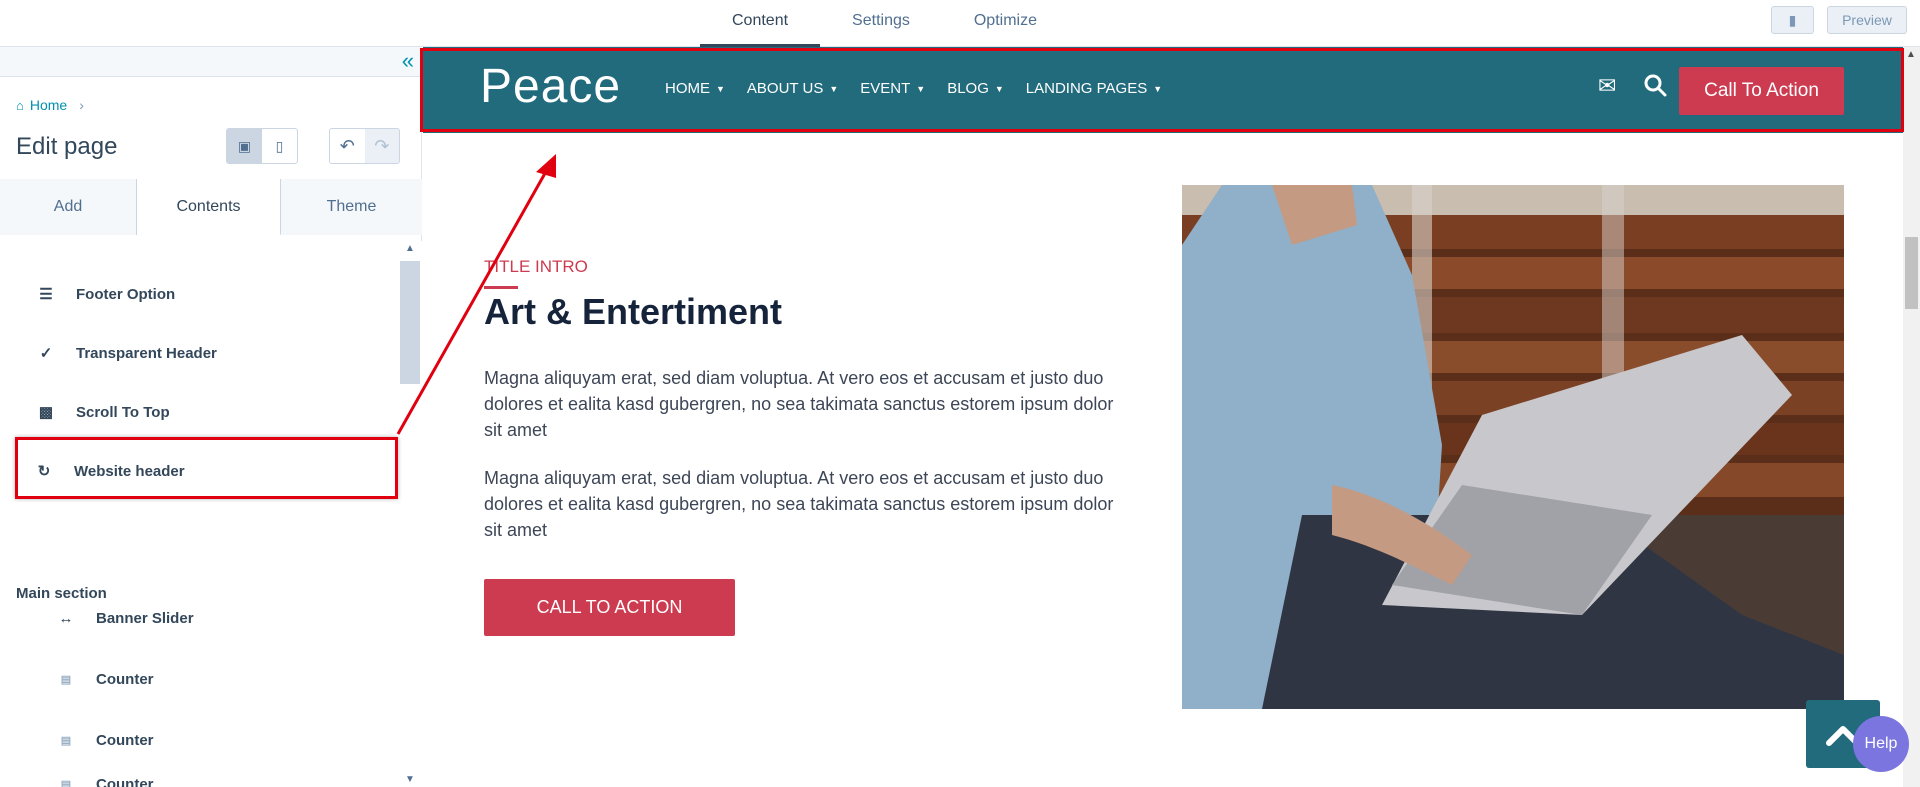  Describe the element at coordinates (46, 294) in the screenshot. I see `list-icon: ☰` at that location.